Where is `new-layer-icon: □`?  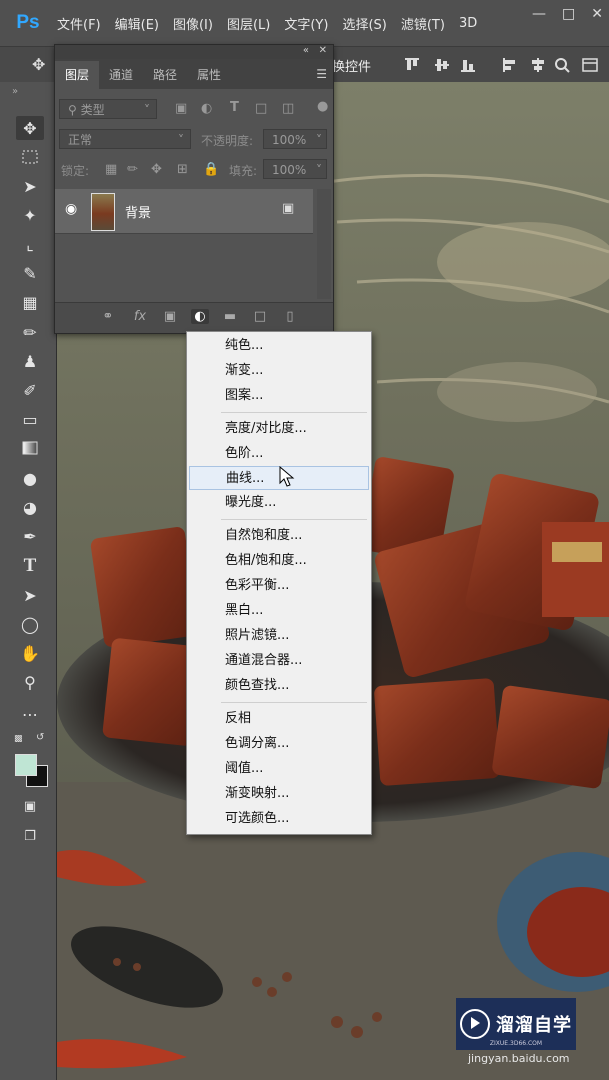
new-layer-icon: □ is located at coordinates (260, 316).